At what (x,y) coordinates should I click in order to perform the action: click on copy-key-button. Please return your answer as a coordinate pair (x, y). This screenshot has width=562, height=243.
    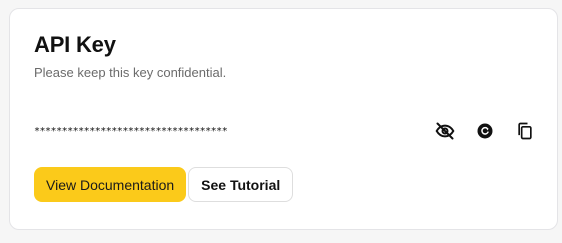
    Looking at the image, I should click on (525, 131).